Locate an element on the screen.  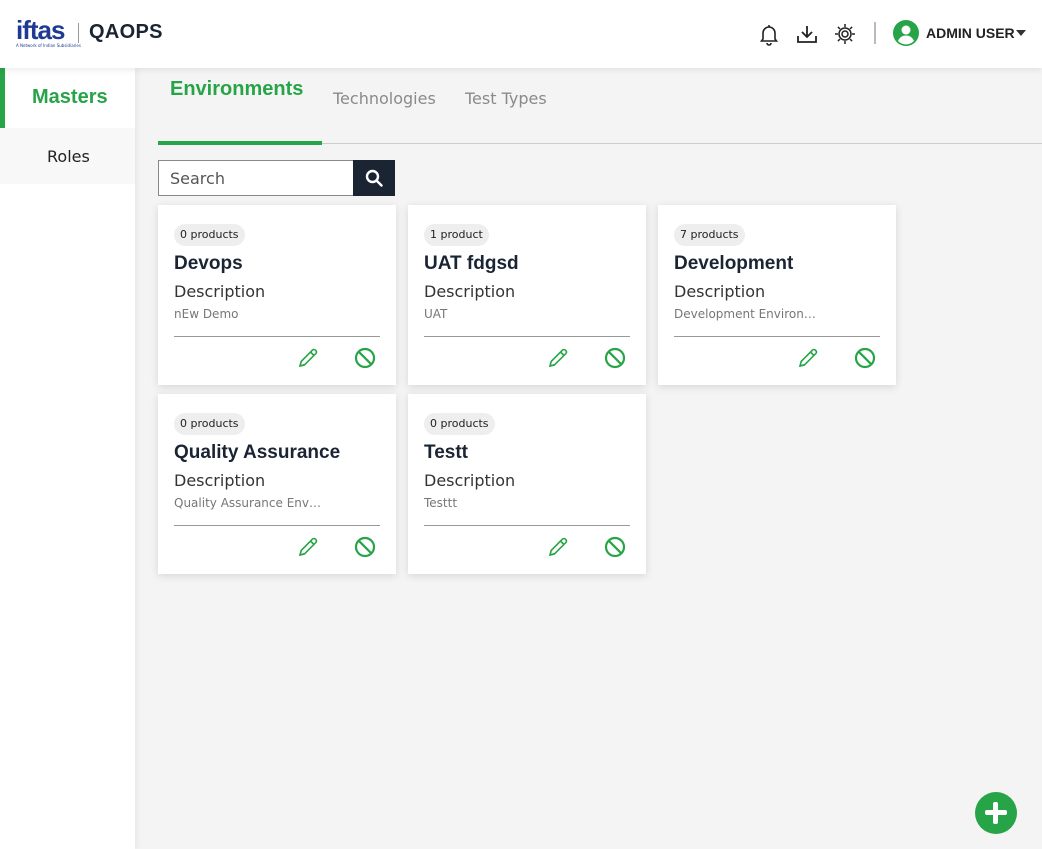
caret-down-icon is located at coordinates (1021, 33).